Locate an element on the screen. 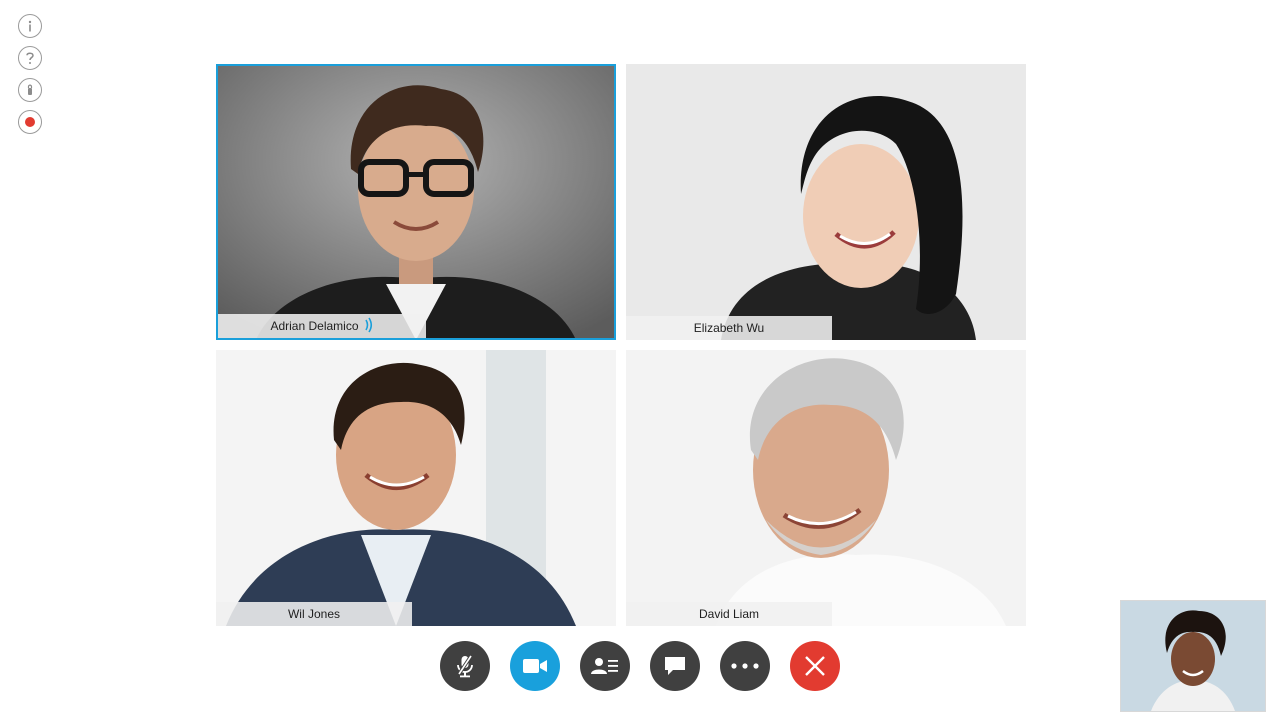 The image size is (1280, 720). left-rail is located at coordinates (31, 78).